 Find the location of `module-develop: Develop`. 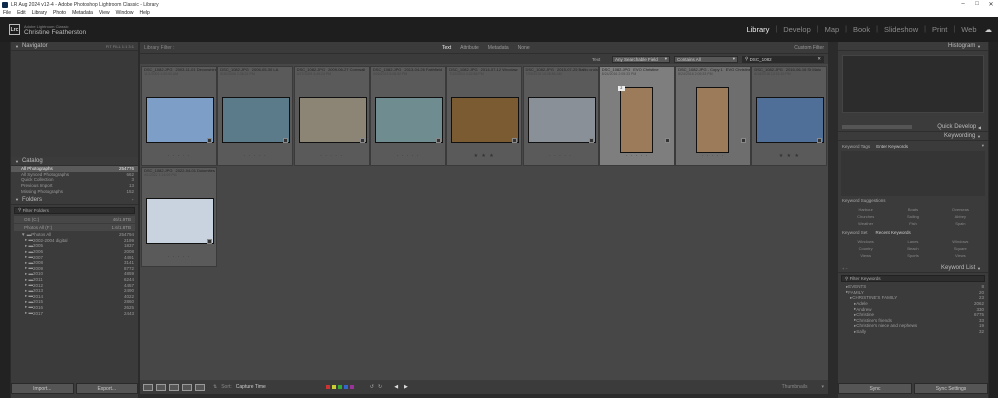

module-develop: Develop is located at coordinates (797, 29).